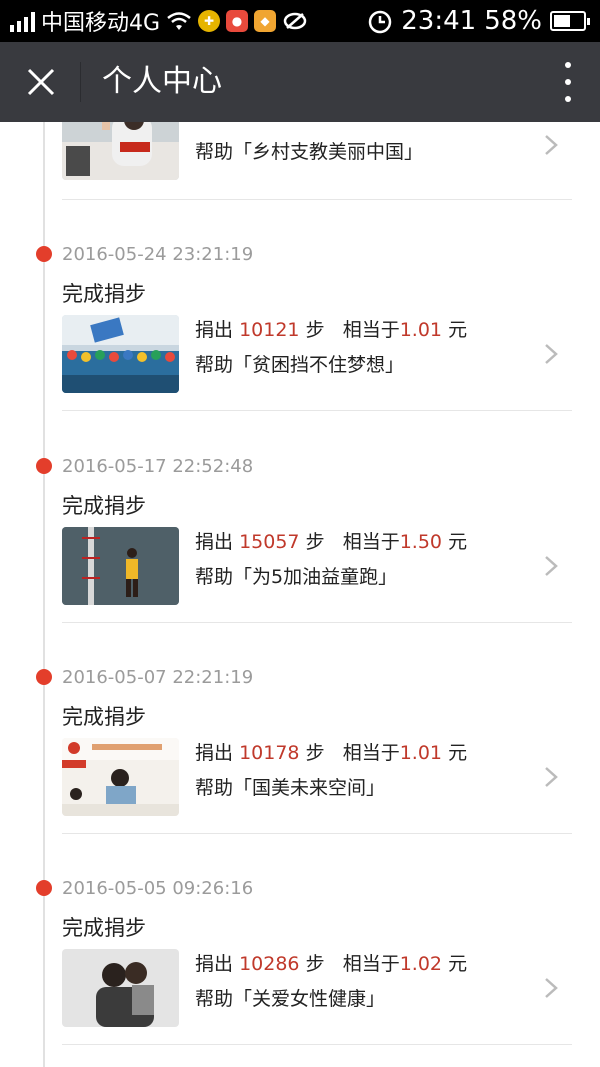 The width and height of the screenshot is (600, 1067). Describe the element at coordinates (331, 753) in the screenshot. I see `donation-summary: 捐出 10178 步 相当于1.01 元` at that location.